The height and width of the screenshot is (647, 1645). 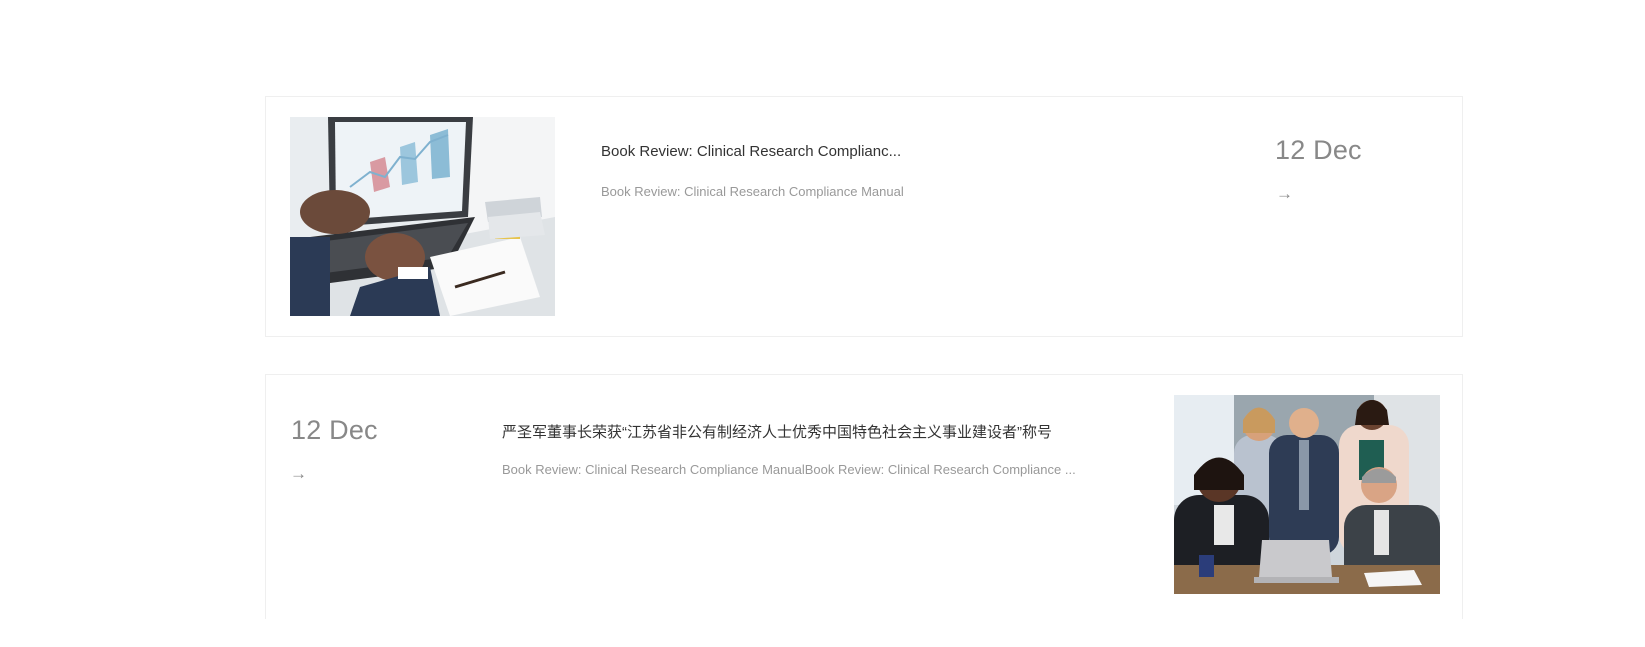 I want to click on business-team-image, so click(x=1307, y=494).